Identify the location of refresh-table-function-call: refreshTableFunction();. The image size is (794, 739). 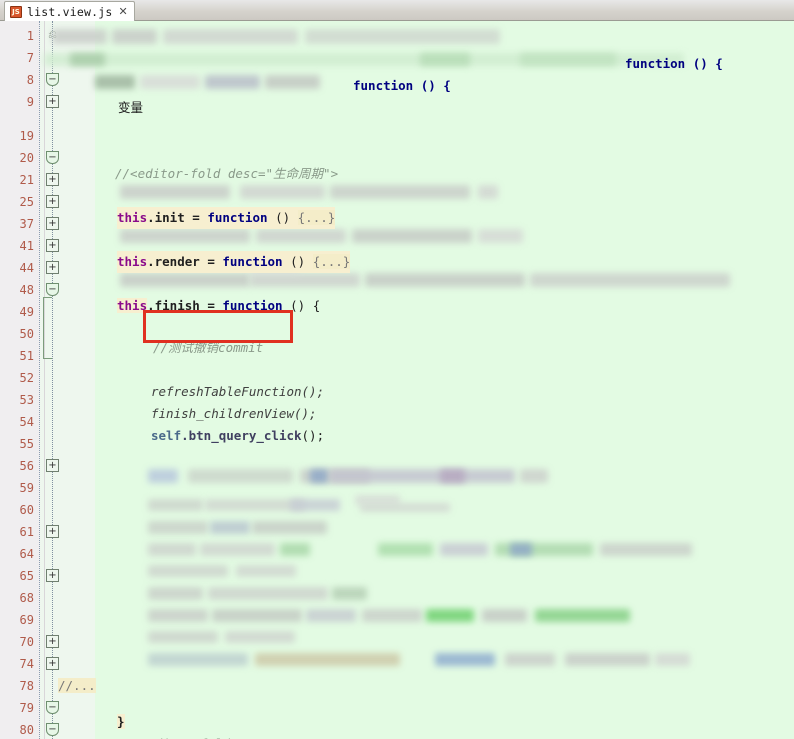
(238, 391).